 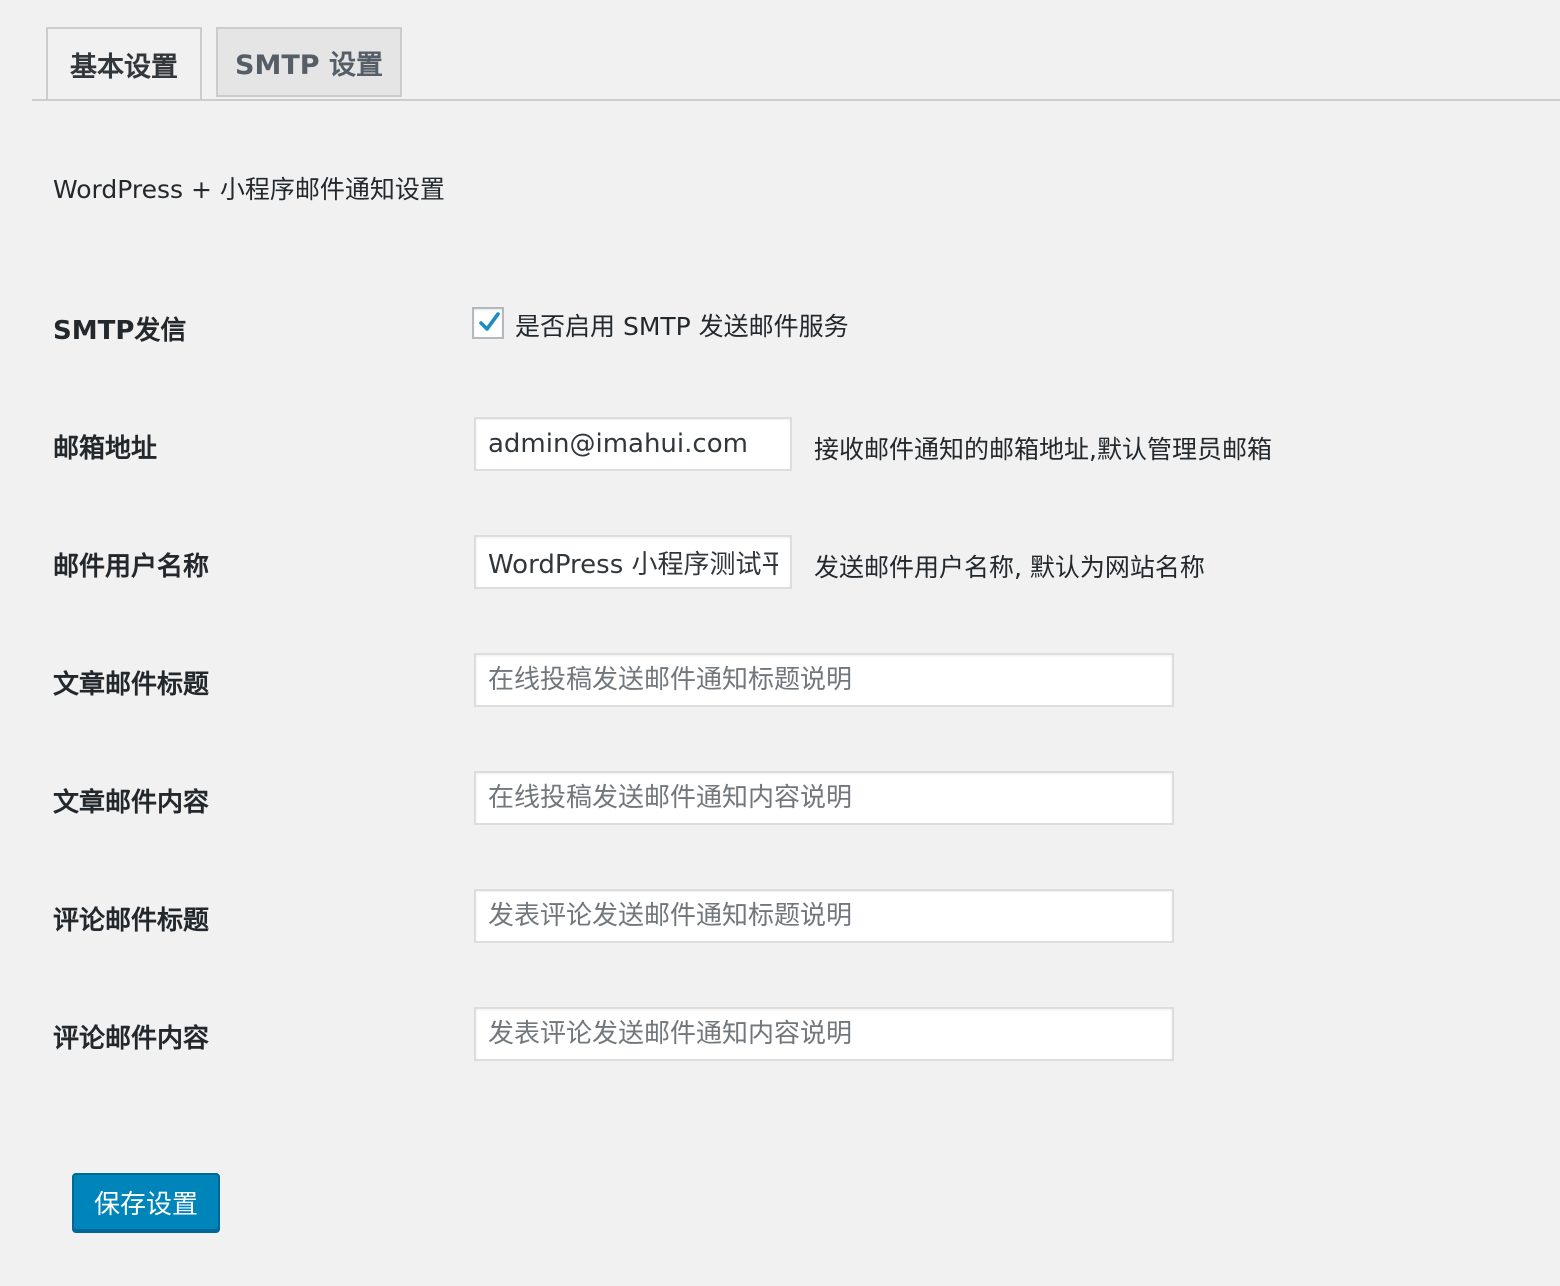 I want to click on comment-mail-title-label: 评论邮件标题, so click(x=131, y=921).